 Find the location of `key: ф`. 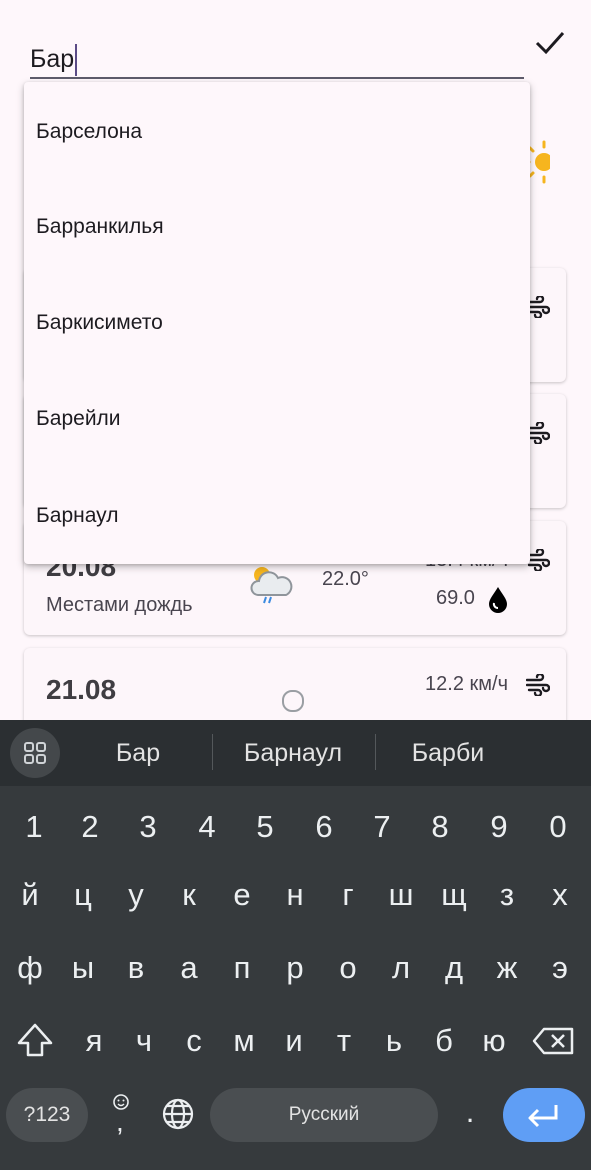

key: ф is located at coordinates (30, 968).